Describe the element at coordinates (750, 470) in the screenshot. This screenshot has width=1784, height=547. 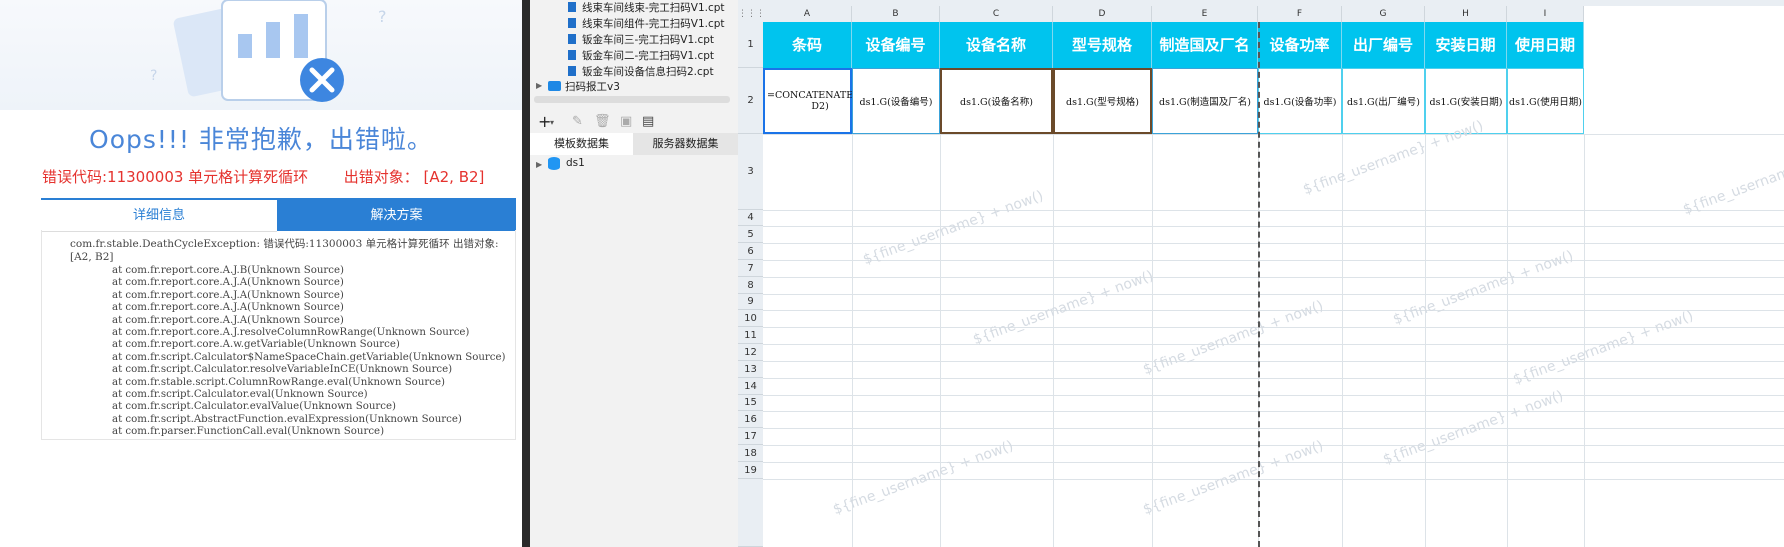
I see `row-header: 19` at that location.